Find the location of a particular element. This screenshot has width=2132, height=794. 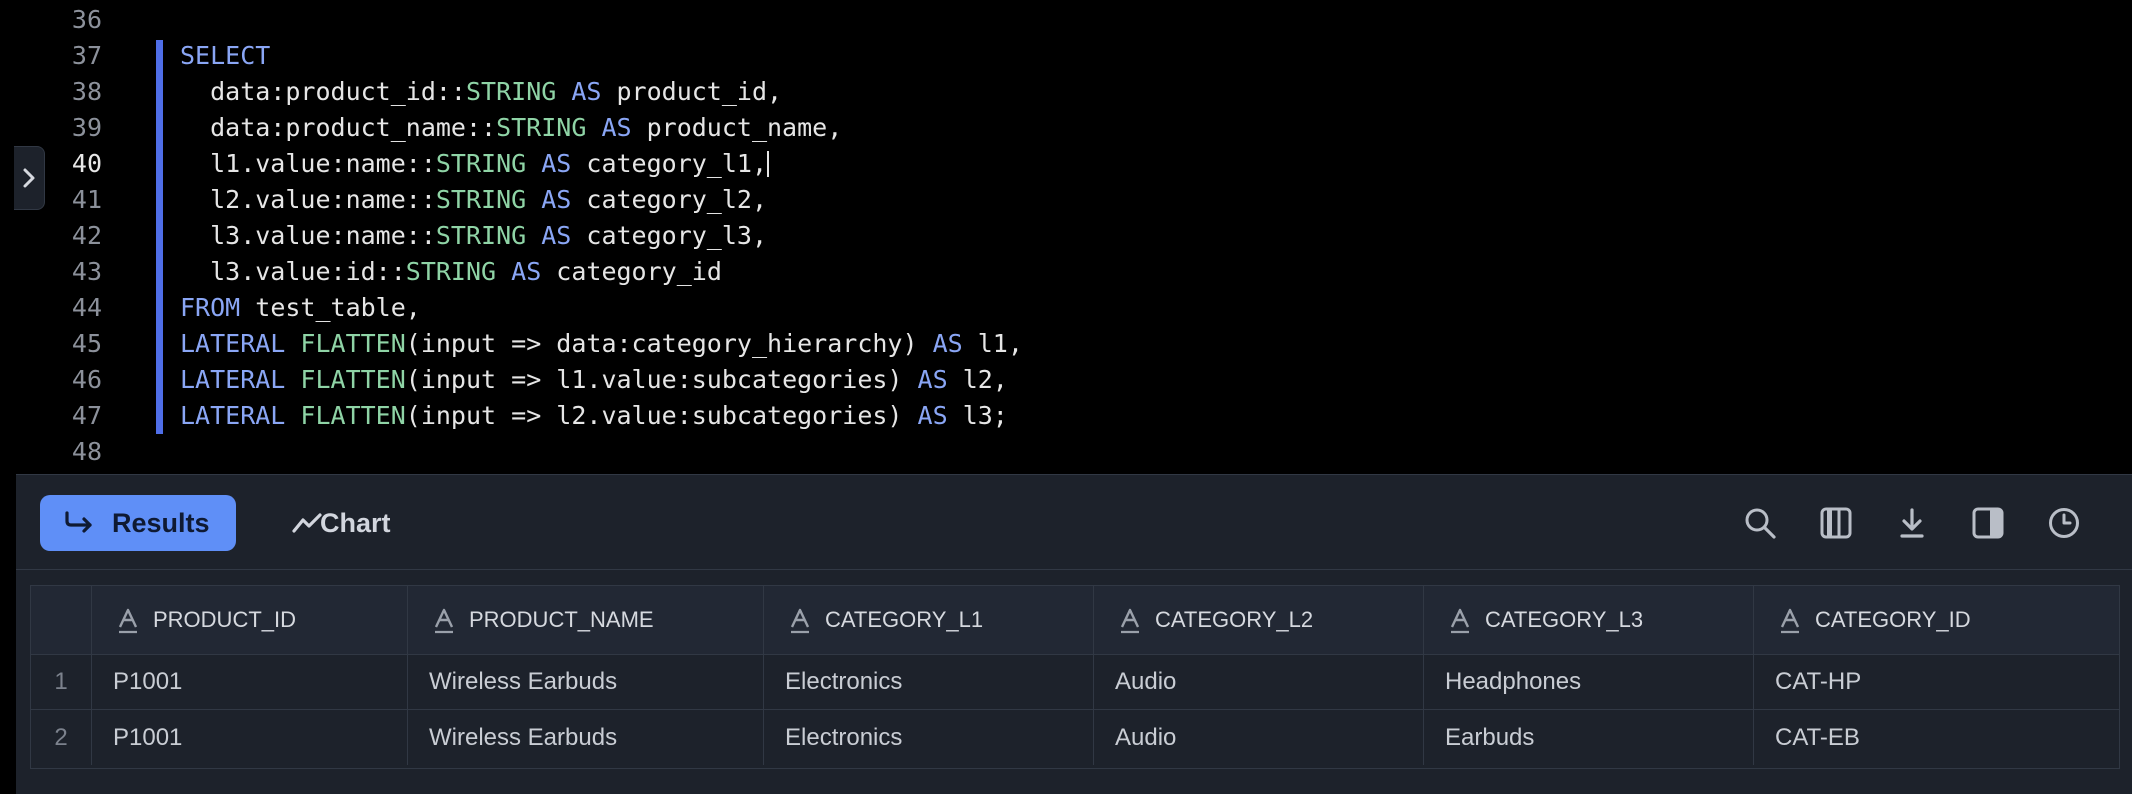

code-text: SELECT is located at coordinates (225, 56).